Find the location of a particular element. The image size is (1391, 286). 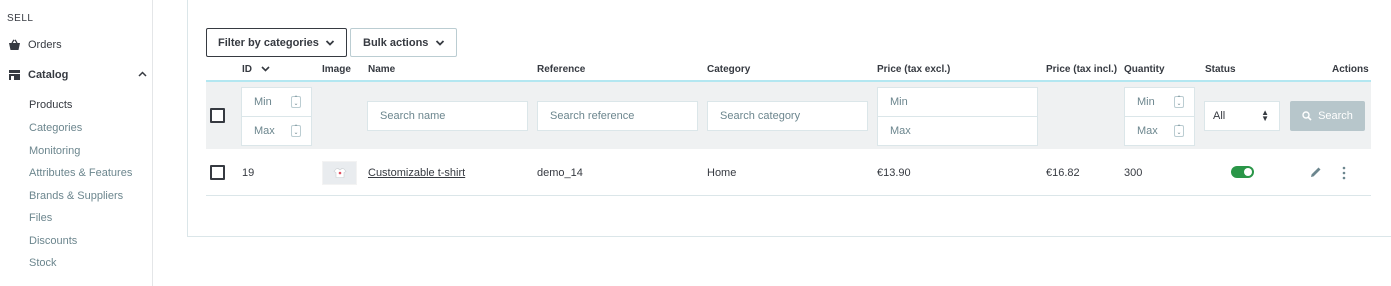

sidebar-item-brands: Brands & Suppliers is located at coordinates (76, 196).